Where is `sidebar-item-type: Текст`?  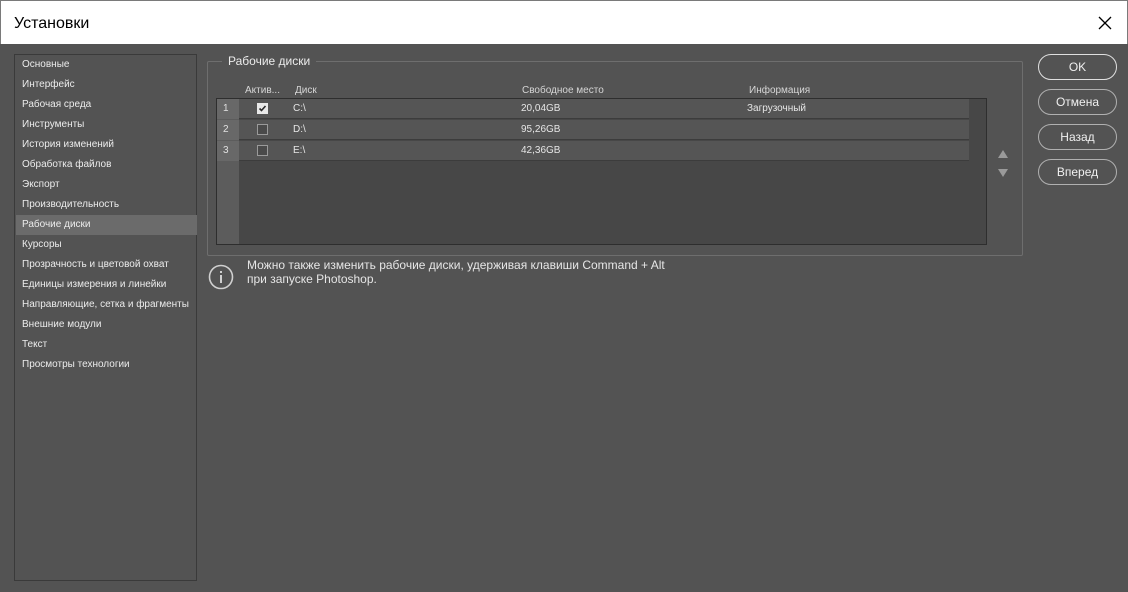
sidebar-item-type: Текст is located at coordinates (106, 345).